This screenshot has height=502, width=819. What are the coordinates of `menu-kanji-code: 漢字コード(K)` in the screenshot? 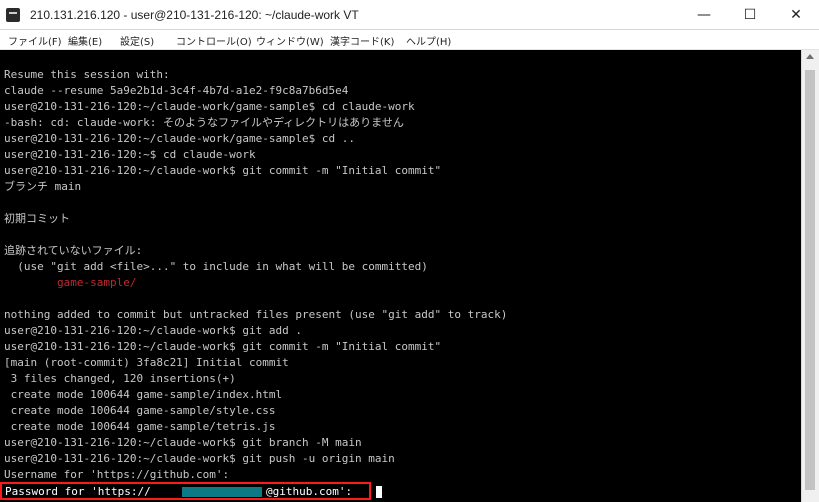 It's located at (362, 40).